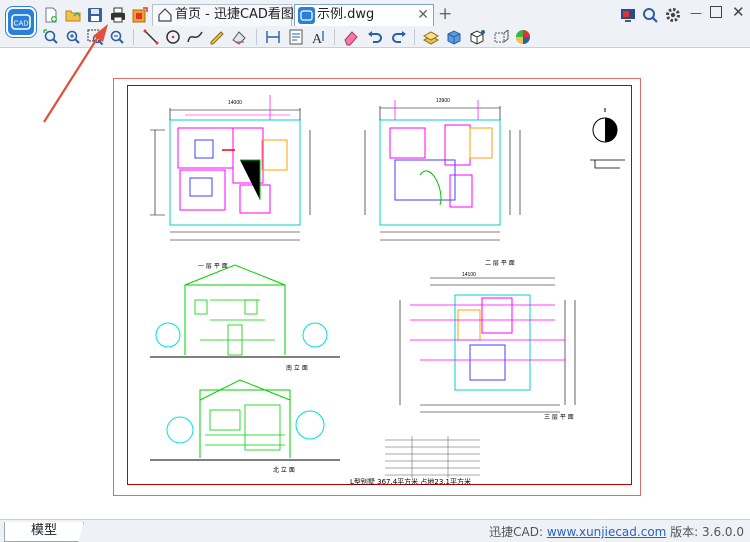 The image size is (750, 542). Describe the element at coordinates (230, 168) in the screenshot. I see `floor-plan-1: 14000` at that location.